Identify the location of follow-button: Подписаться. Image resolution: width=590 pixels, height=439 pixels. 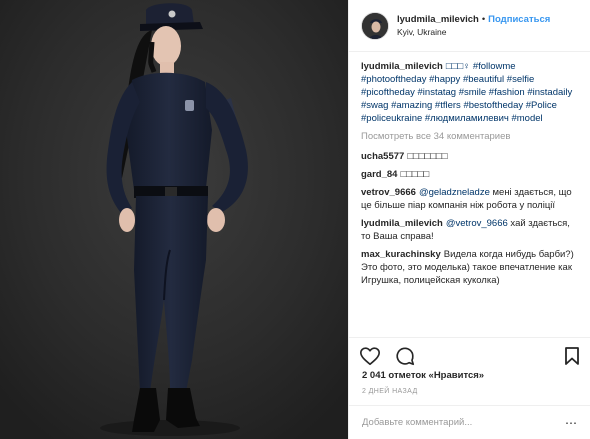
(519, 19).